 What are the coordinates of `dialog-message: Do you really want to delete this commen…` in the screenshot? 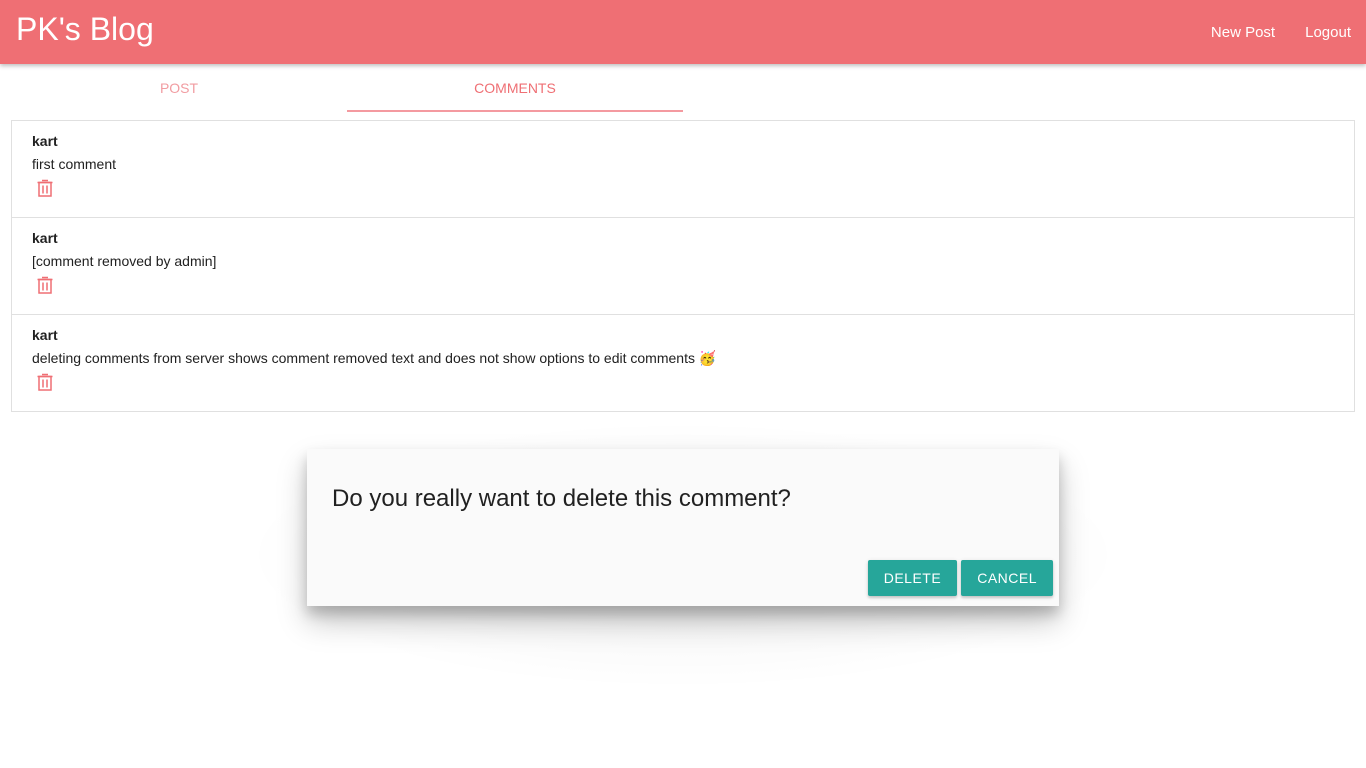 It's located at (561, 498).